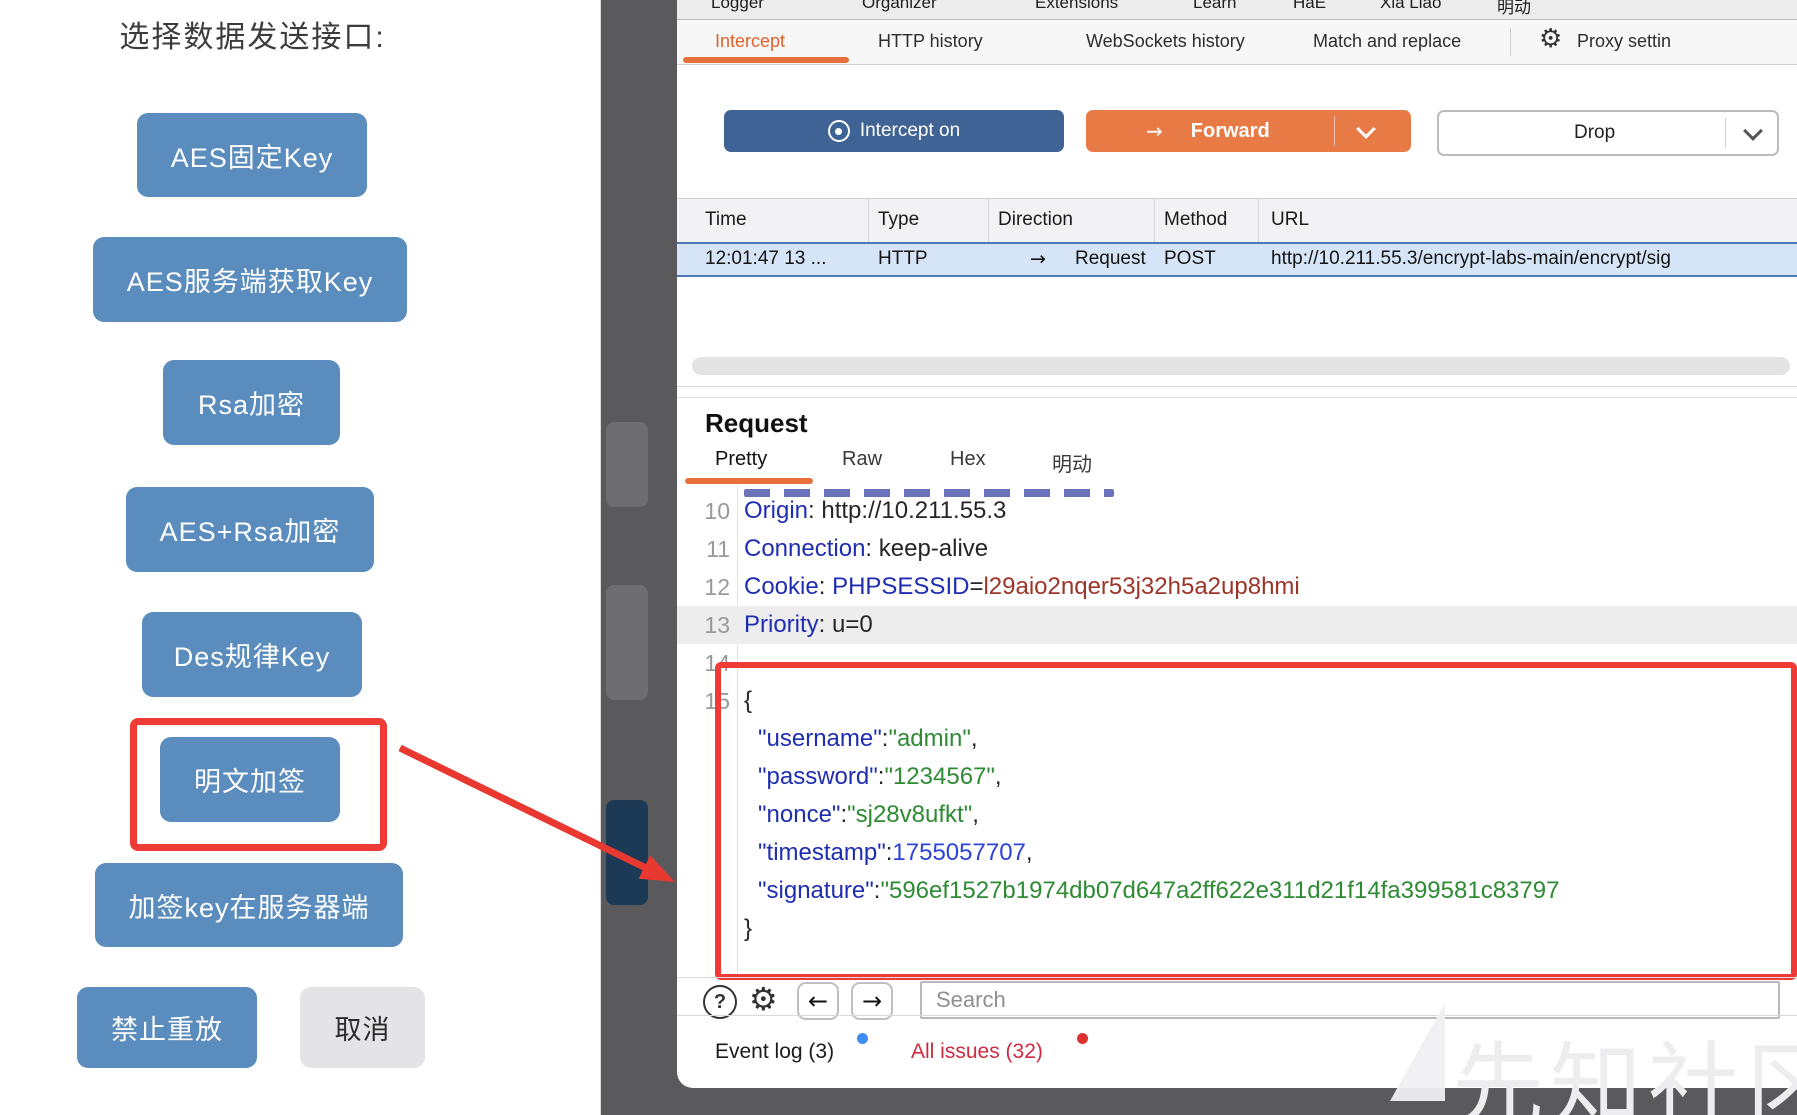 The width and height of the screenshot is (1797, 1115). What do you see at coordinates (362, 1027) in the screenshot?
I see `modal-button-9: 取消` at bounding box center [362, 1027].